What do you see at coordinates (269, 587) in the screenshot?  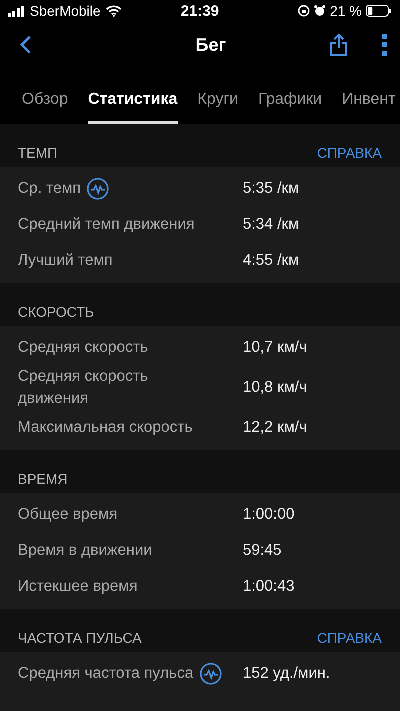 I see `stat-value: 1:00:43` at bounding box center [269, 587].